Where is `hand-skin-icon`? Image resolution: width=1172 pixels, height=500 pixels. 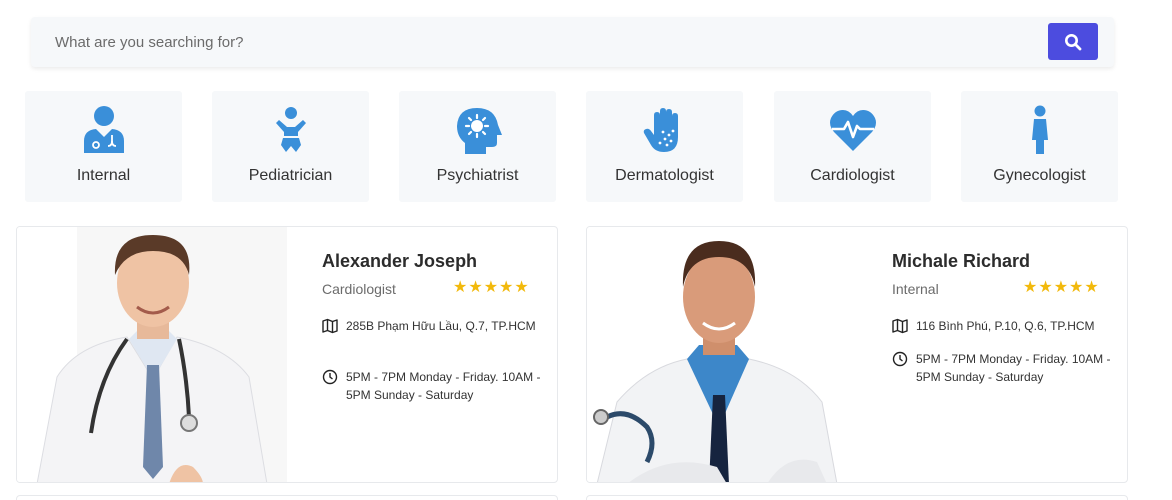 hand-skin-icon is located at coordinates (660, 130).